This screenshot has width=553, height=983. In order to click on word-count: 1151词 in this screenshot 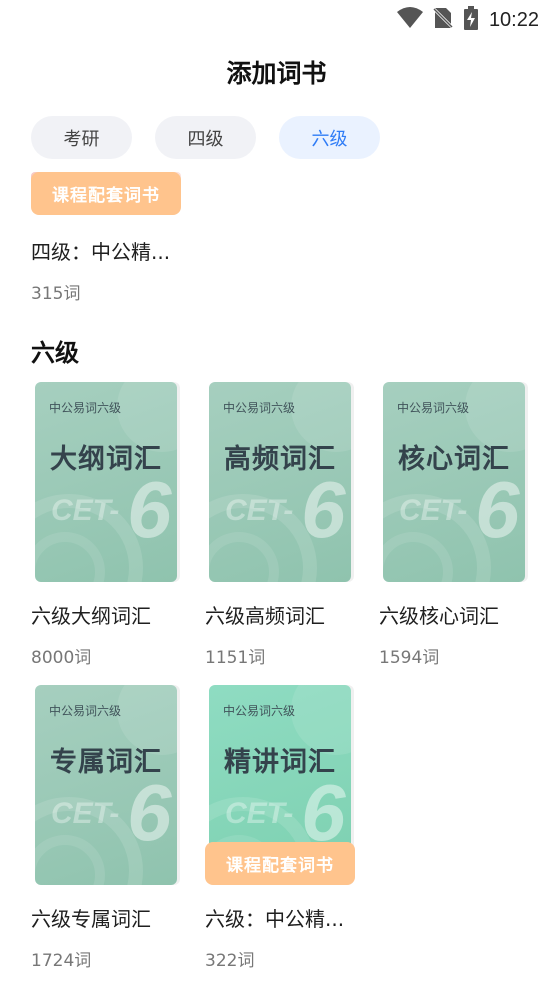, I will do `click(235, 658)`.